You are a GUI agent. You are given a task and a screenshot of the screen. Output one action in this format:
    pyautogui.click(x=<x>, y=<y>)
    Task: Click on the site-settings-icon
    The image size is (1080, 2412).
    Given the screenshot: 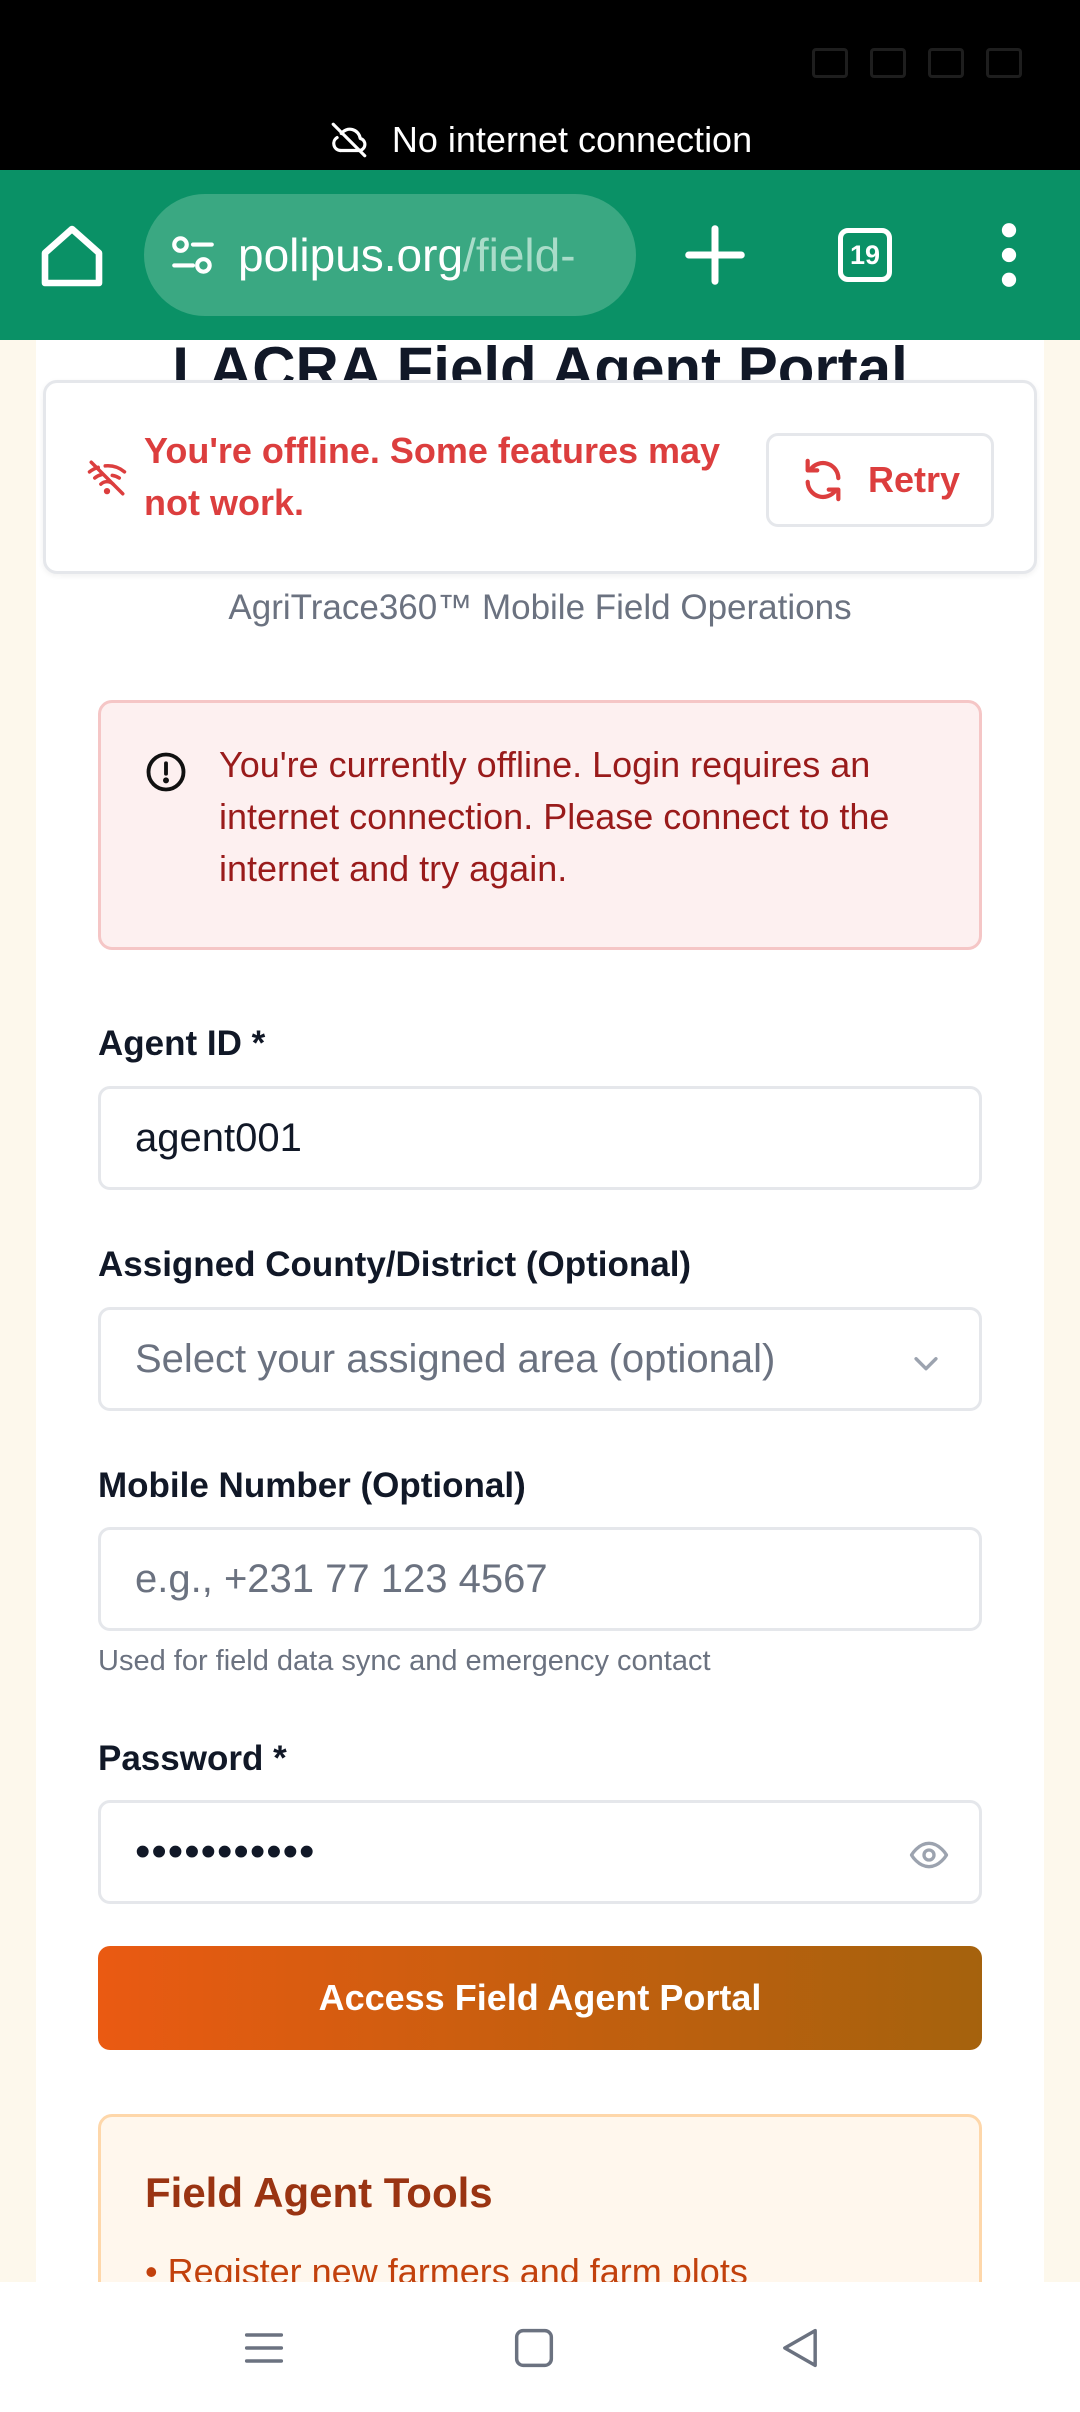 What is the action you would take?
    pyautogui.click(x=193, y=255)
    